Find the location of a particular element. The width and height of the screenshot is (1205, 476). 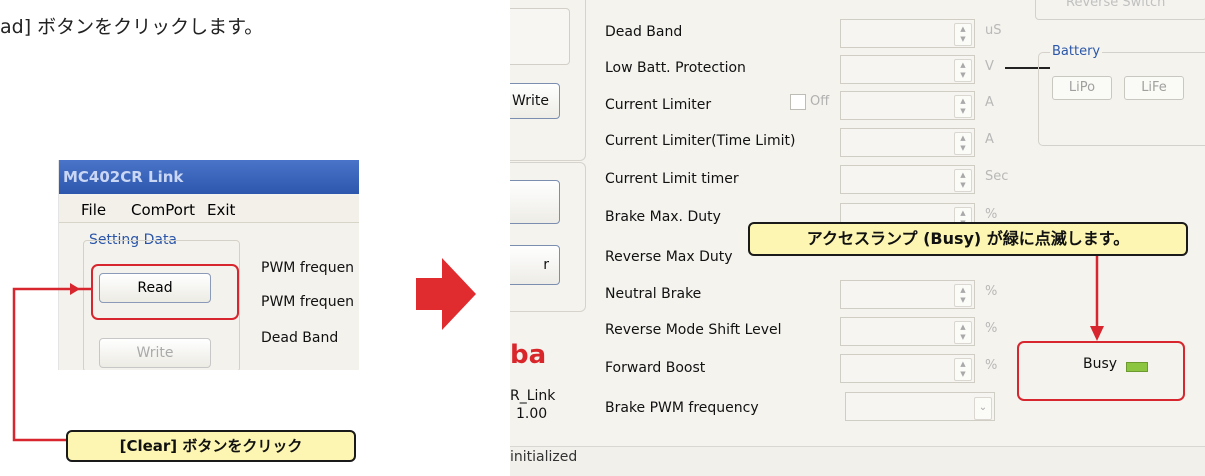

forward-boost-input: ▲ ▼ is located at coordinates (907, 368).